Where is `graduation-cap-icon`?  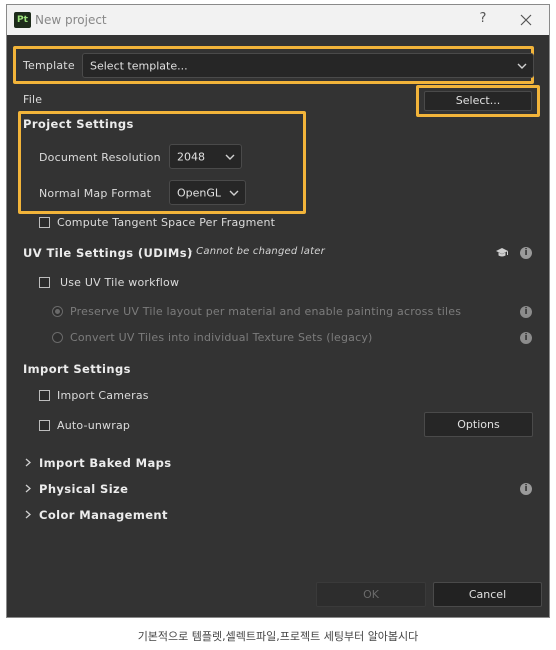 graduation-cap-icon is located at coordinates (502, 253).